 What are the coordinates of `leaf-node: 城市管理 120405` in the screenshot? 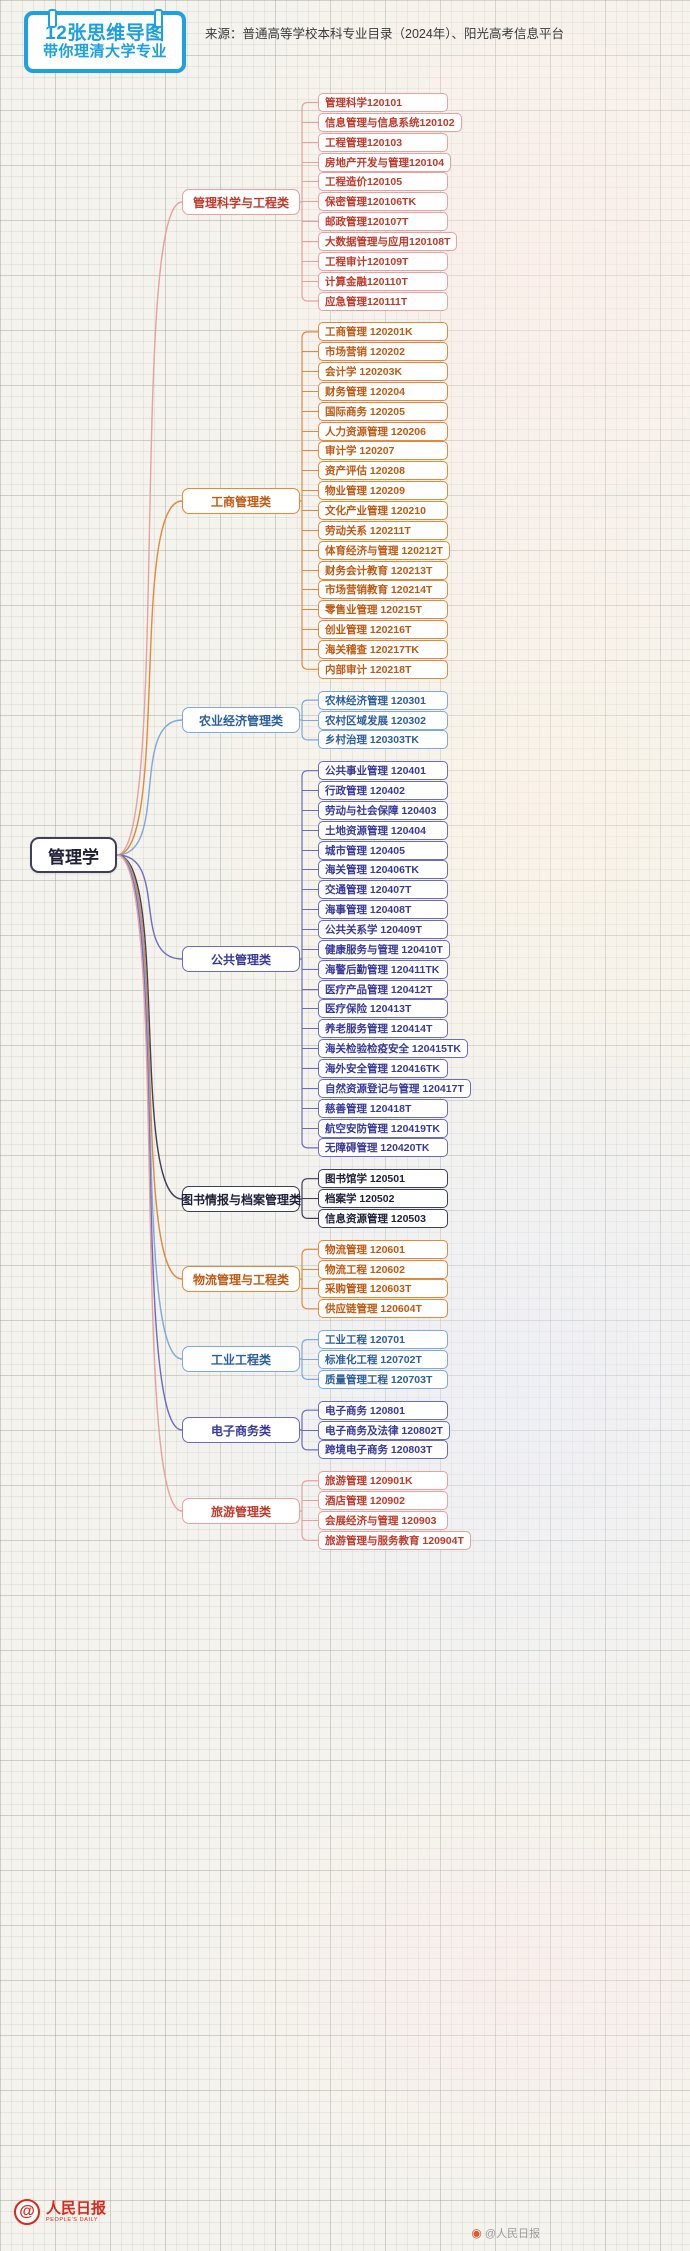 It's located at (383, 850).